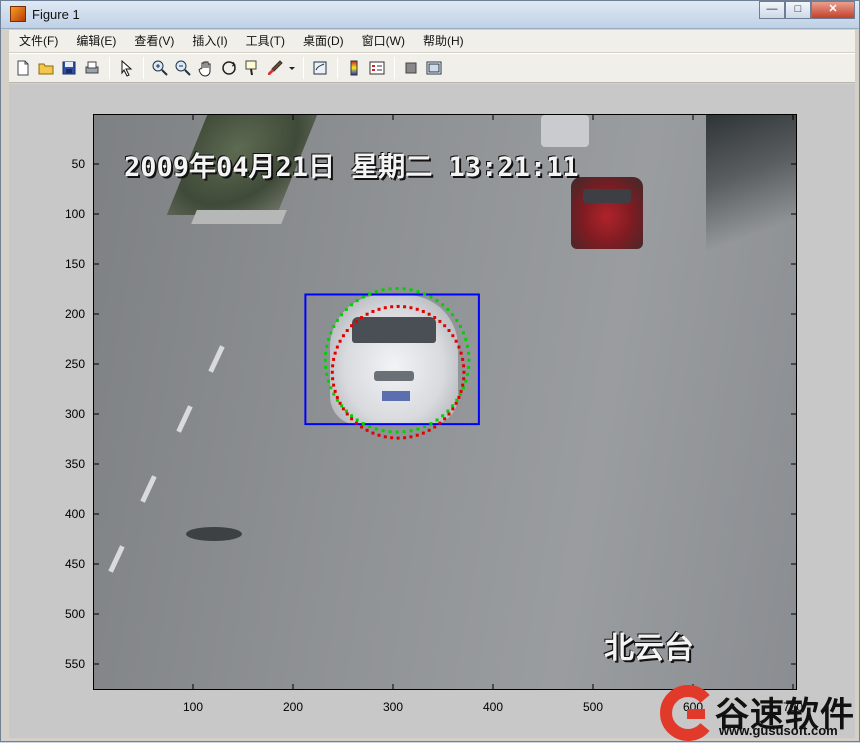  I want to click on brush-icon, so click(275, 68).